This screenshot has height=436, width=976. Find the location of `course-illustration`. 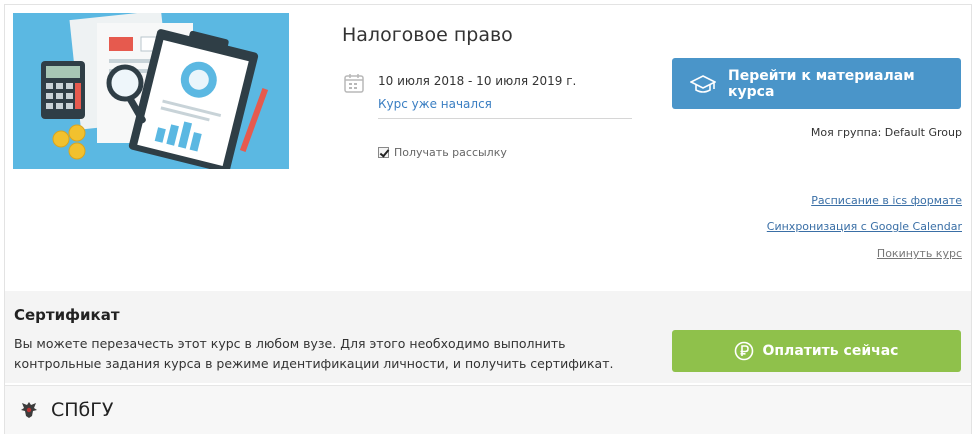

course-illustration is located at coordinates (151, 91).